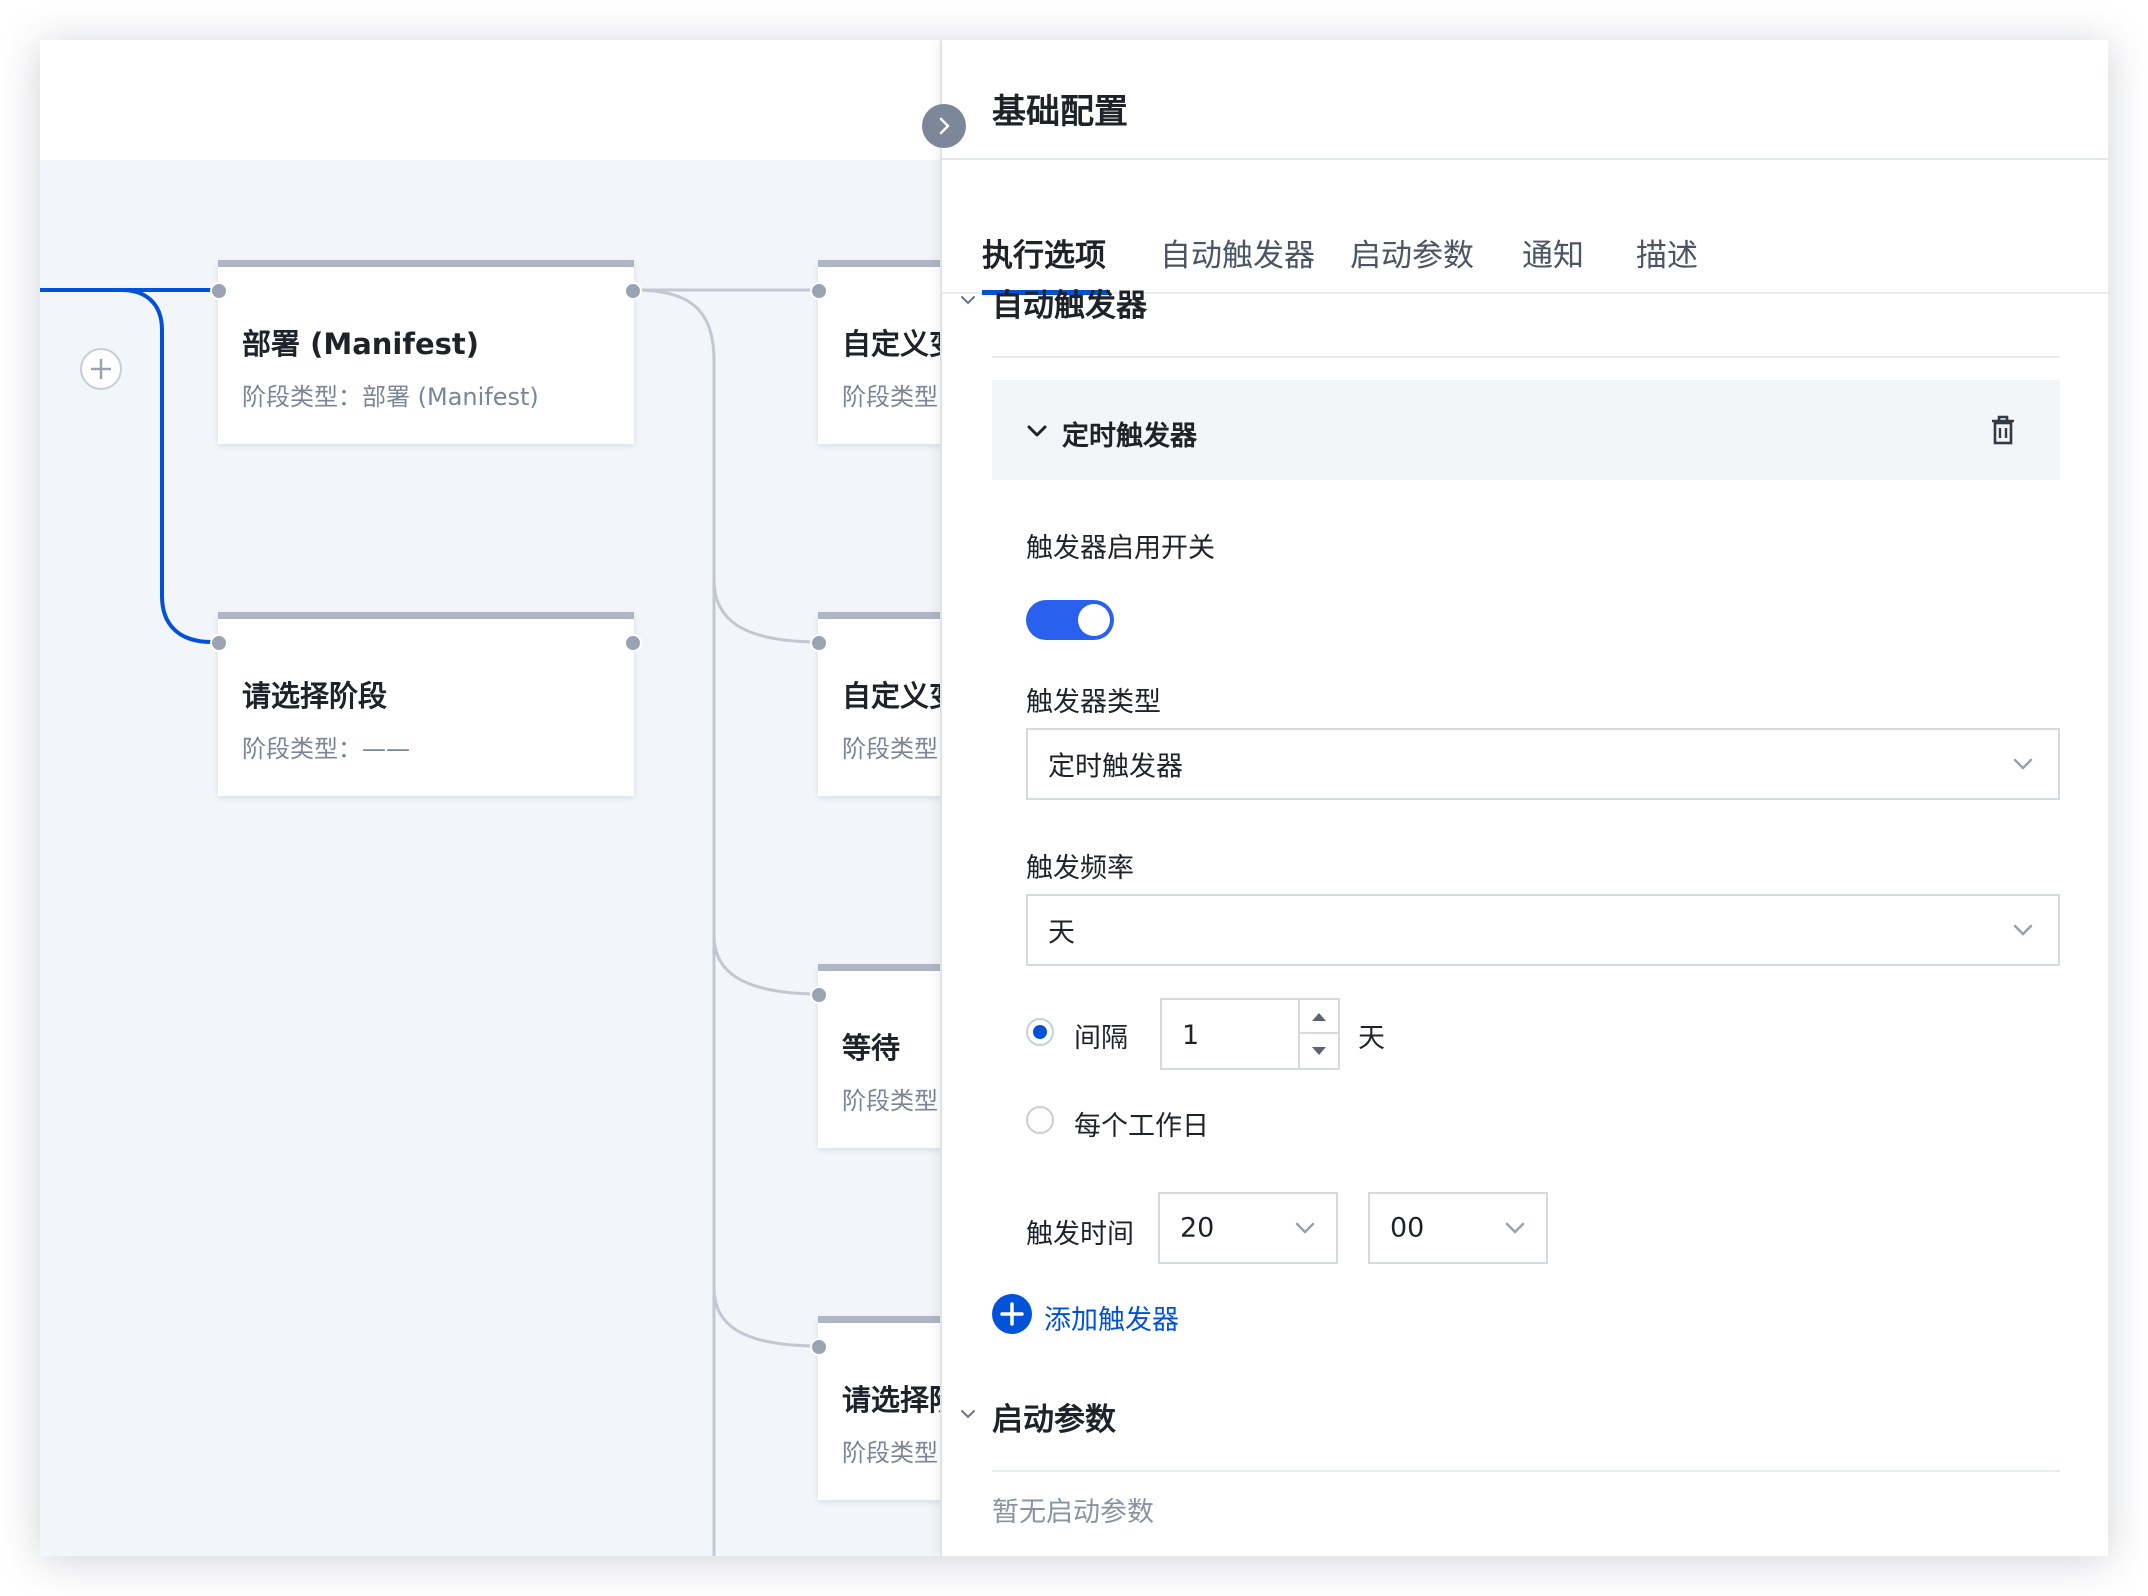 The width and height of the screenshot is (2148, 1596). Describe the element at coordinates (1543, 764) in the screenshot. I see `trigger-type-select: 定时触发器` at that location.